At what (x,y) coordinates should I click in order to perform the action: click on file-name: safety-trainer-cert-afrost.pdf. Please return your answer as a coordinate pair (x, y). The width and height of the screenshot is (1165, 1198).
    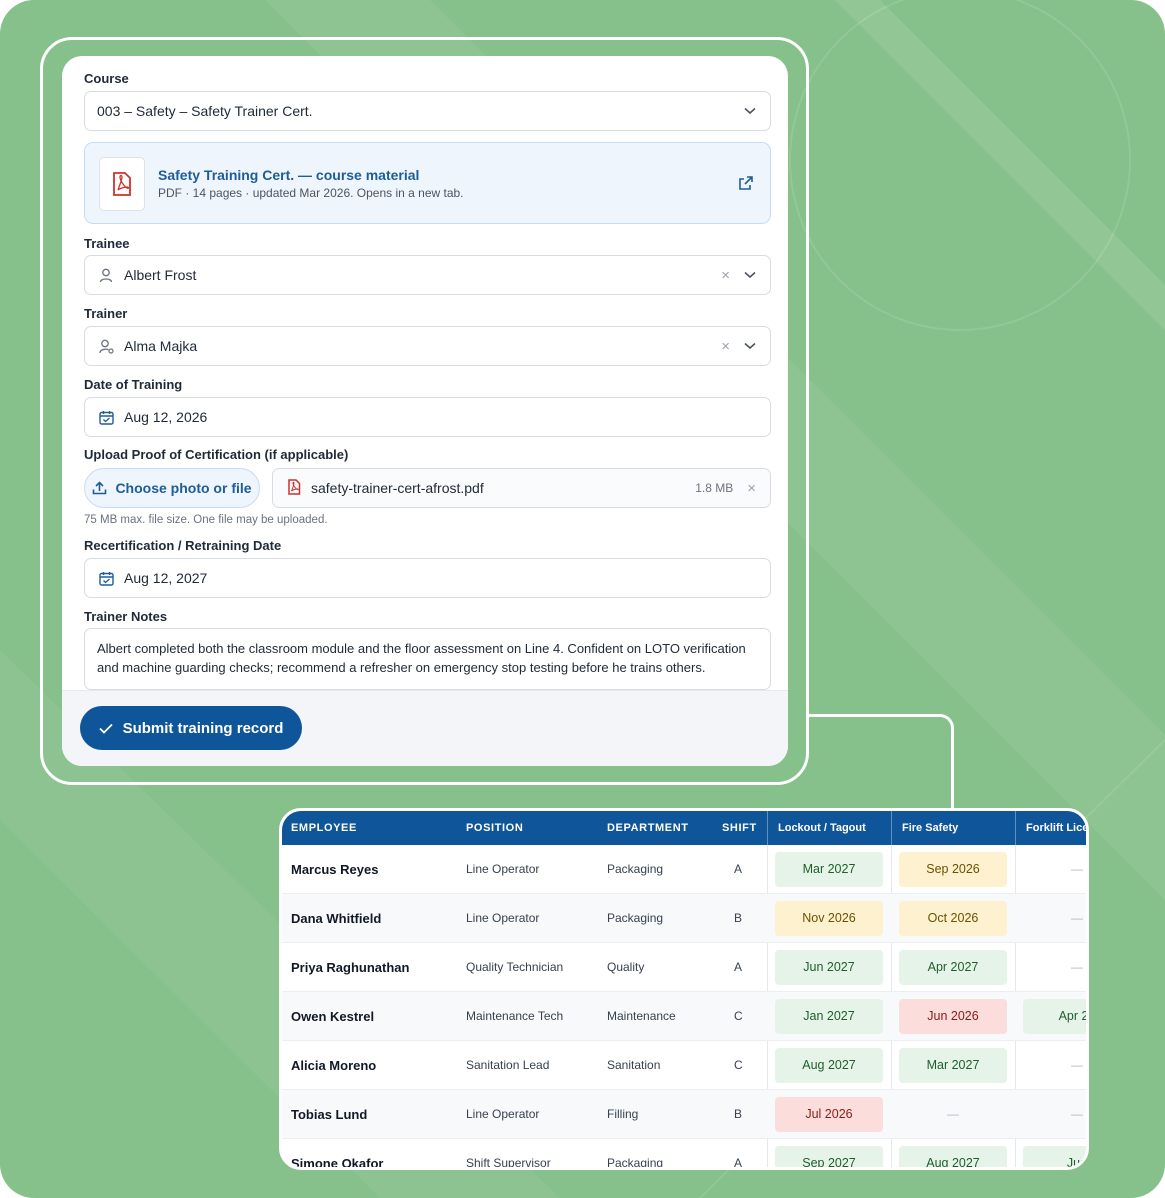
    Looking at the image, I should click on (397, 488).